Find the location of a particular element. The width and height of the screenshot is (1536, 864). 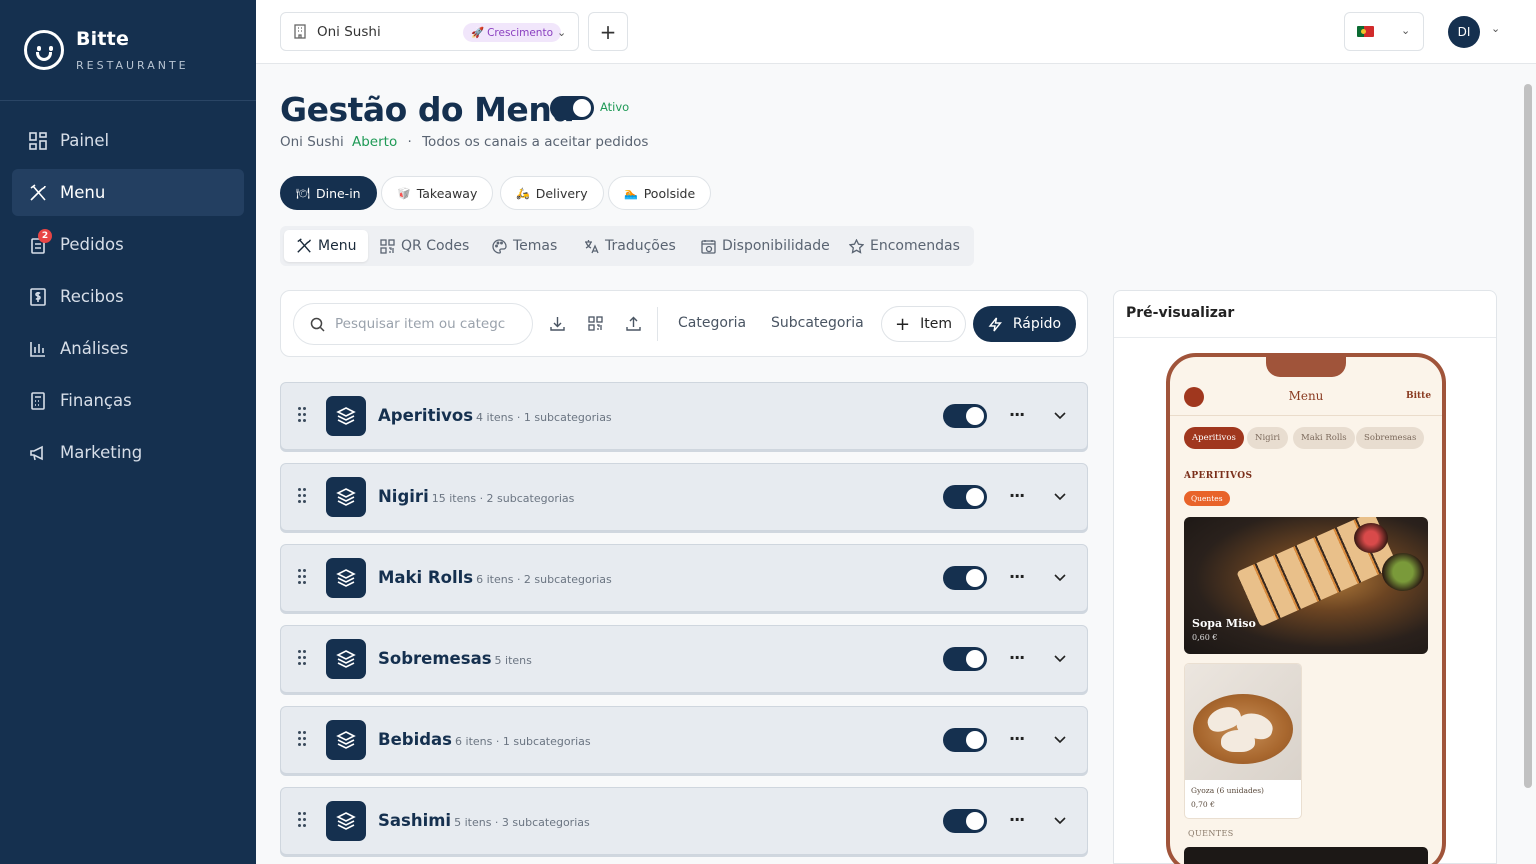

sidebar-item-label: Menu is located at coordinates (83, 192).